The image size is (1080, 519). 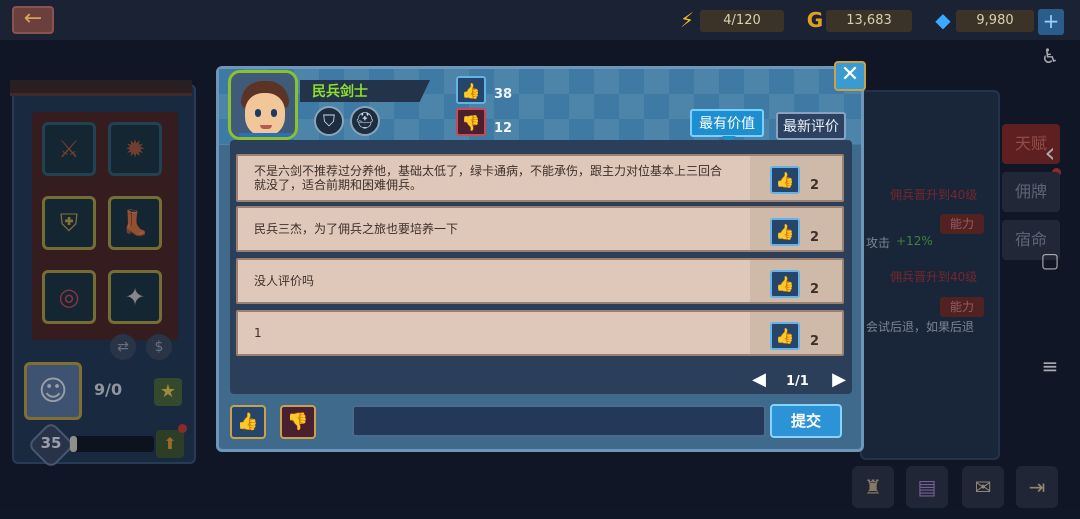 What do you see at coordinates (759, 380) in the screenshot?
I see `prev-page-icon: ◀` at bounding box center [759, 380].